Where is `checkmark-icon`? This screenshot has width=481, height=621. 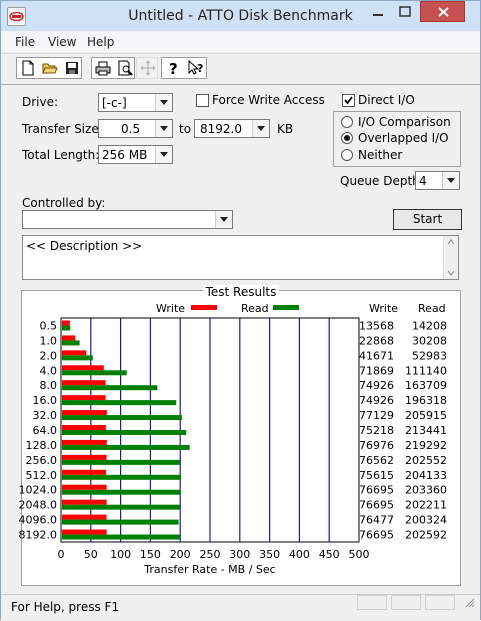 checkmark-icon is located at coordinates (348, 100).